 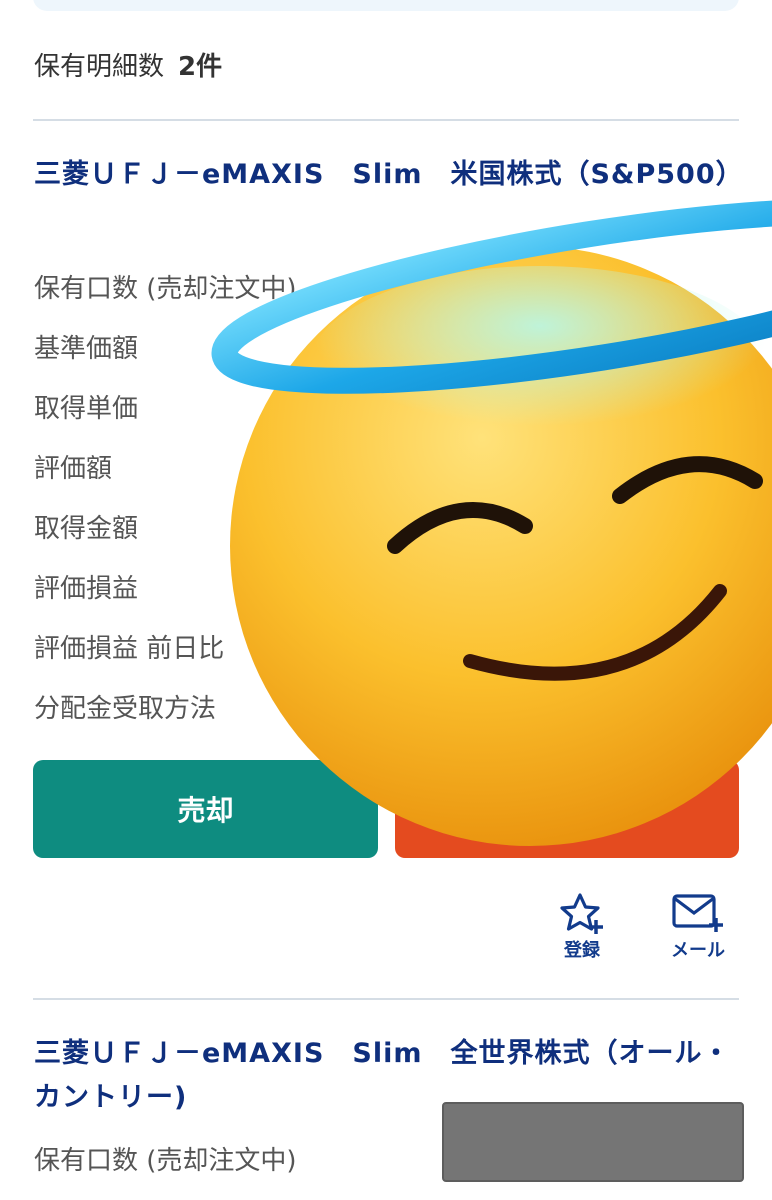 I want to click on buy-button, so click(x=567, y=809).